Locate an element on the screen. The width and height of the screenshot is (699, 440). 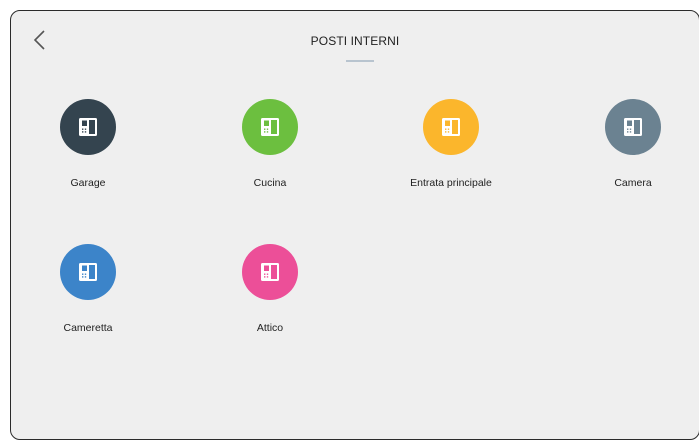
device-tile-cucina: Cucina is located at coordinates (270, 144).